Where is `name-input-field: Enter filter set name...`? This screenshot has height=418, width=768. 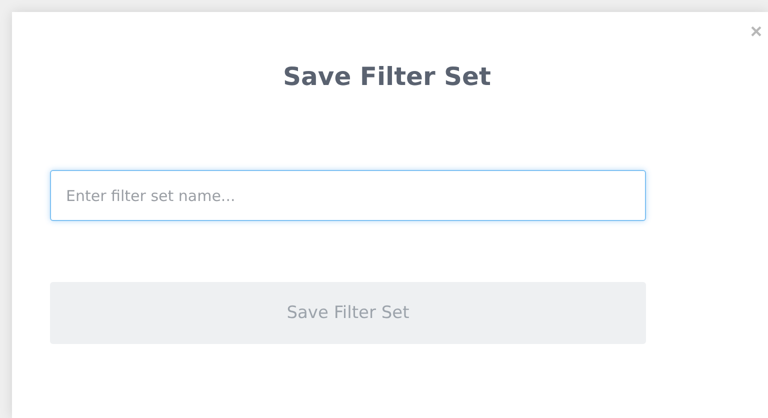
name-input-field: Enter filter set name... is located at coordinates (348, 195).